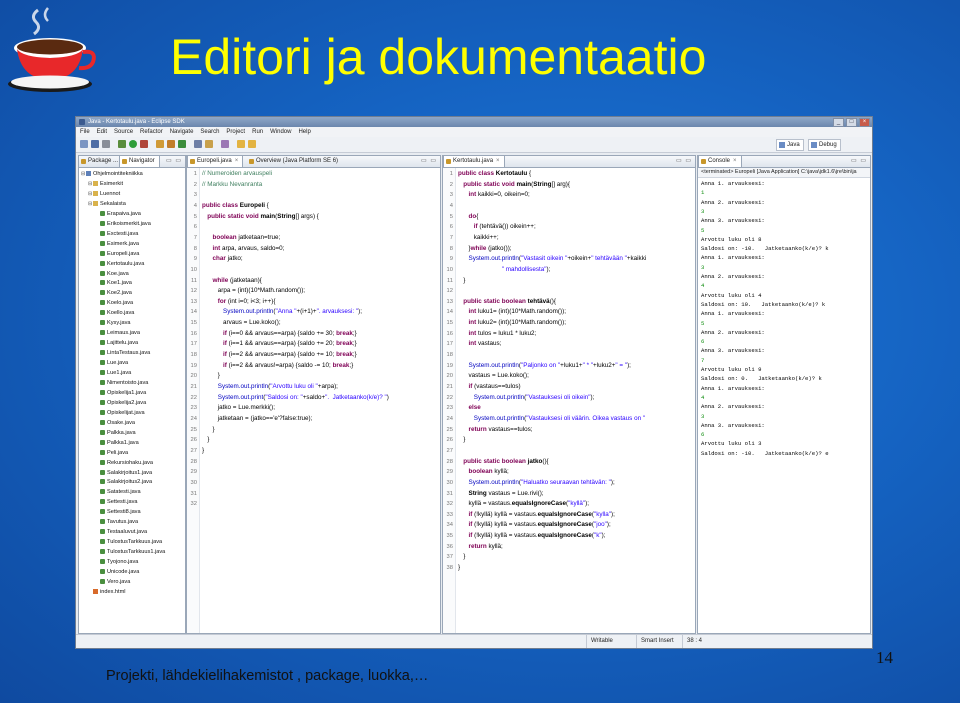 This screenshot has width=960, height=703. Describe the element at coordinates (225, 144) in the screenshot. I see `annotation-icon` at that location.